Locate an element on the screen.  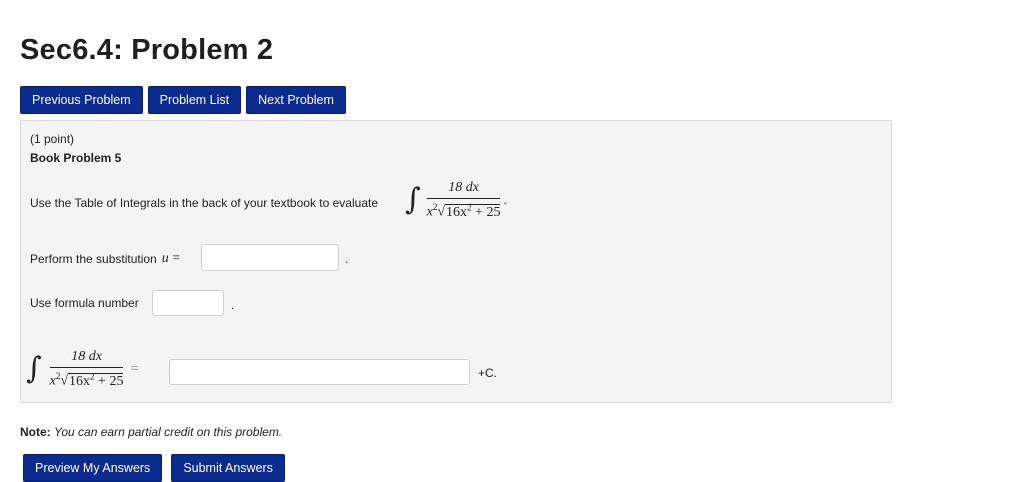
substitution-period: . is located at coordinates (347, 259).